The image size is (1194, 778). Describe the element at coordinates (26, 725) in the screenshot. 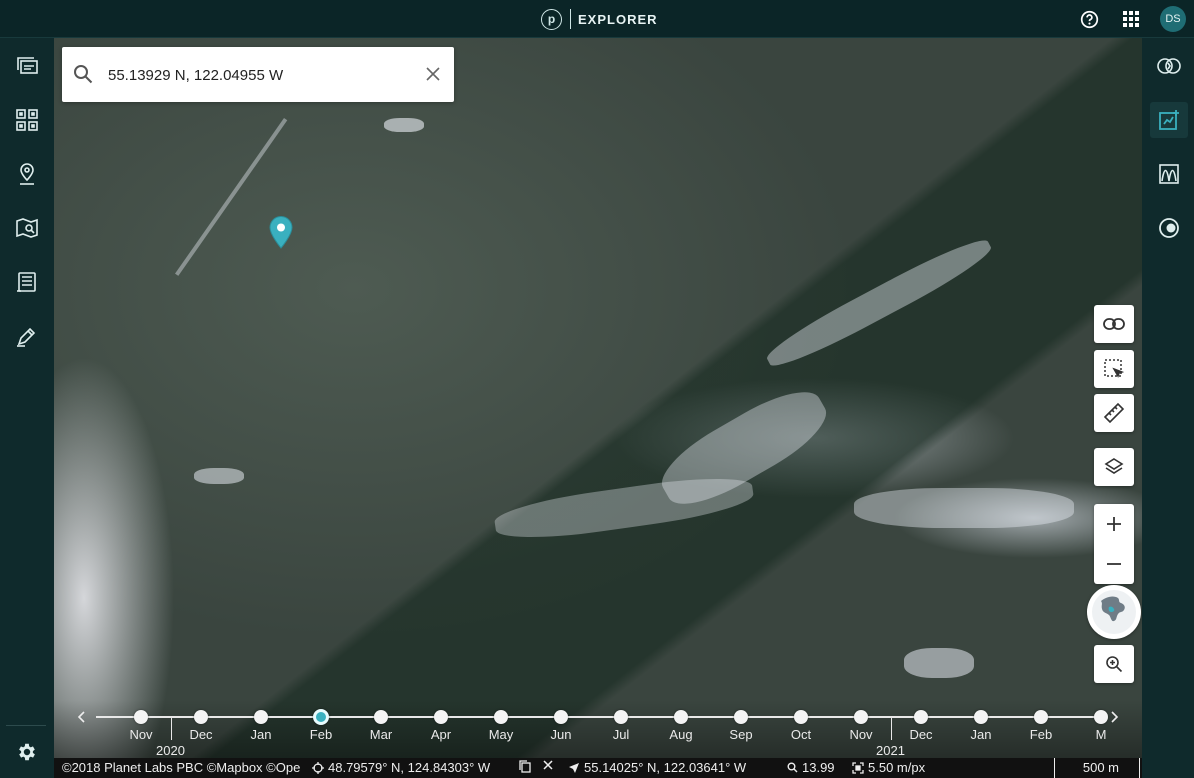

I see `rail-divider` at that location.